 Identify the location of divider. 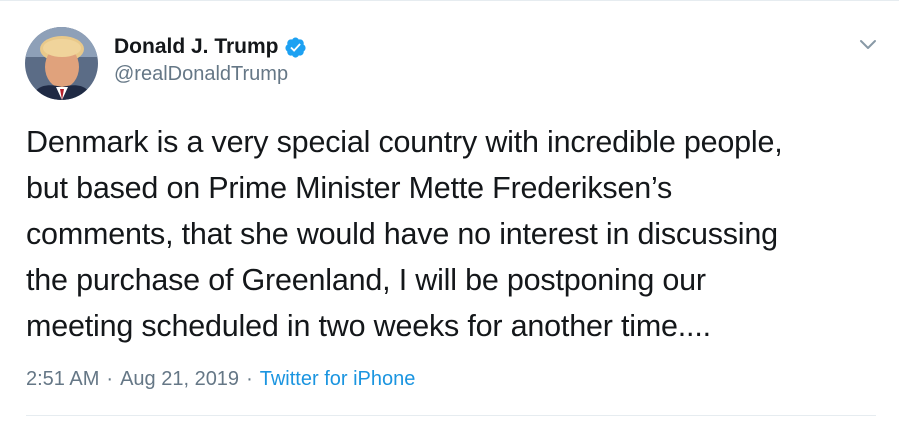
(451, 415).